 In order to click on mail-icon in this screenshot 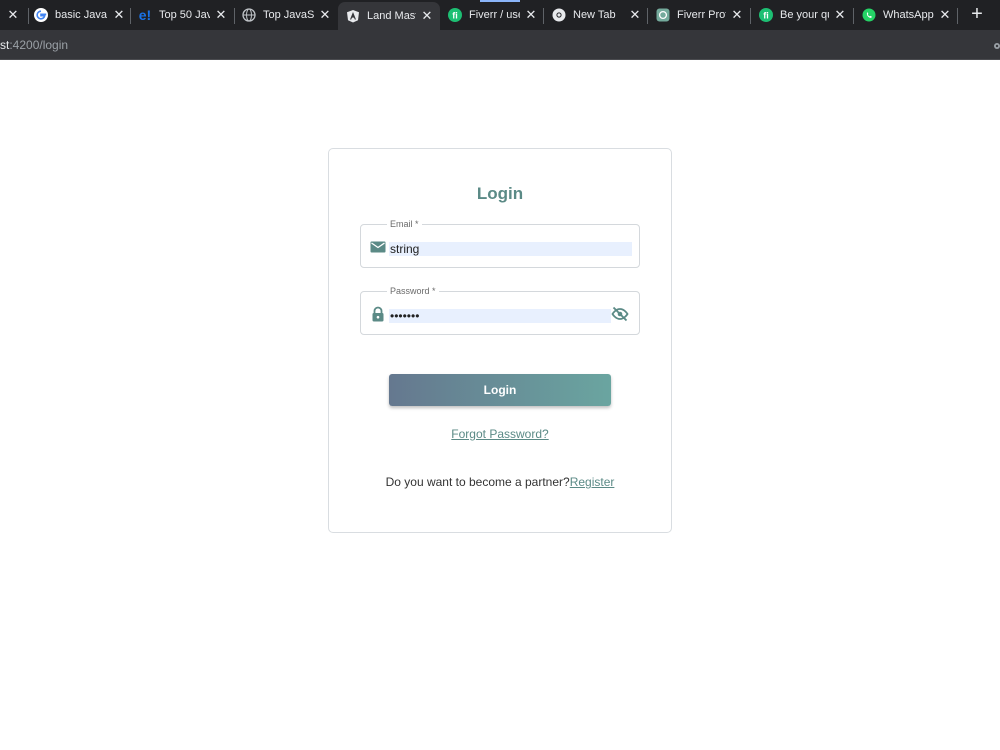, I will do `click(378, 247)`.